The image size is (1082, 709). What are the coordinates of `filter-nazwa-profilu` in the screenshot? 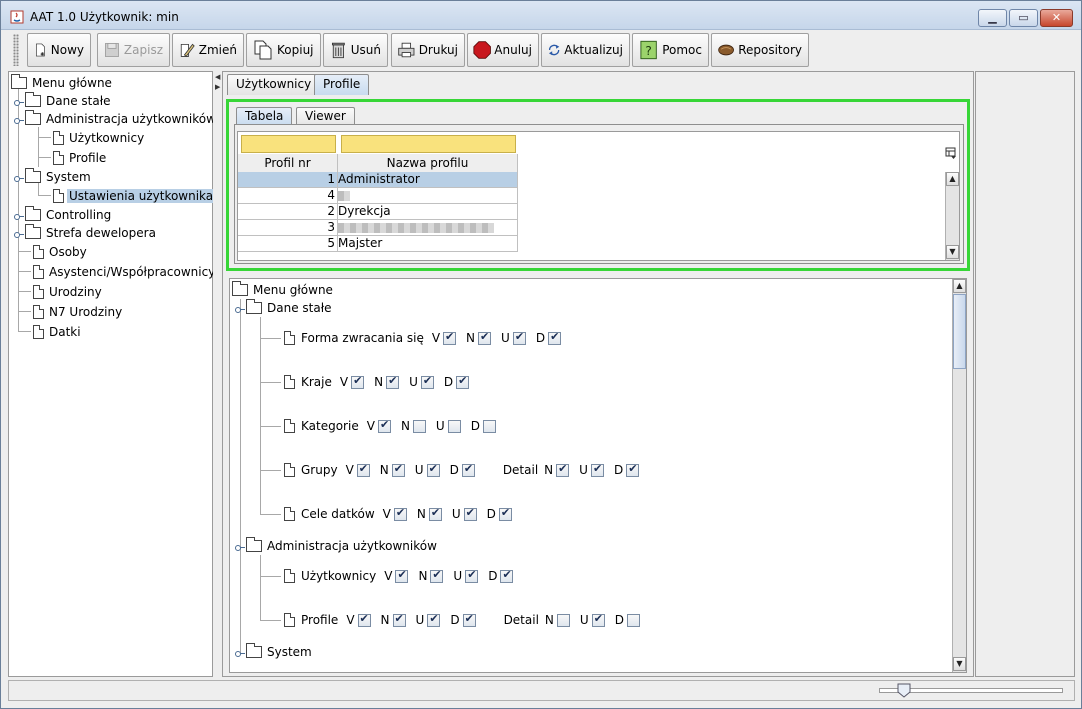 It's located at (428, 144).